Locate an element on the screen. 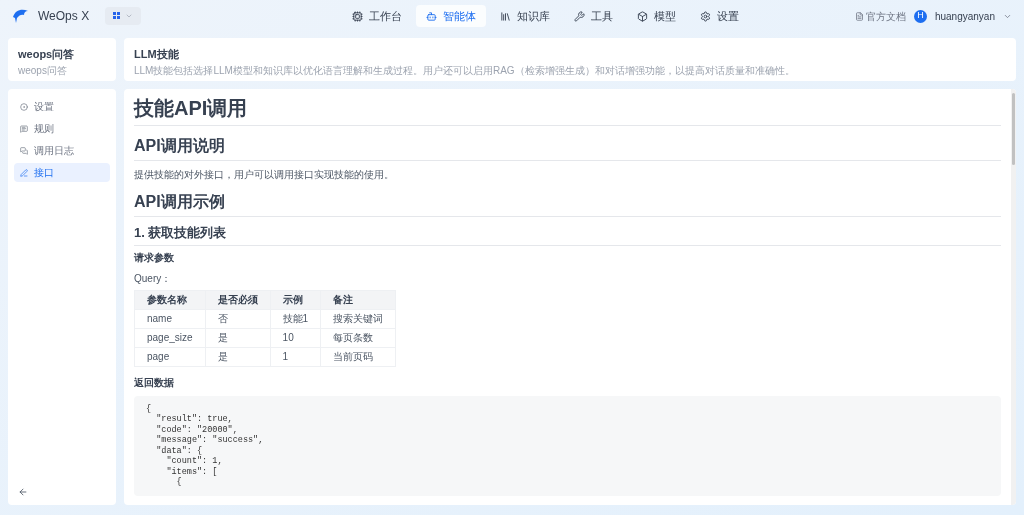 The width and height of the screenshot is (1024, 515). section-heading: API调用说明 is located at coordinates (567, 147).